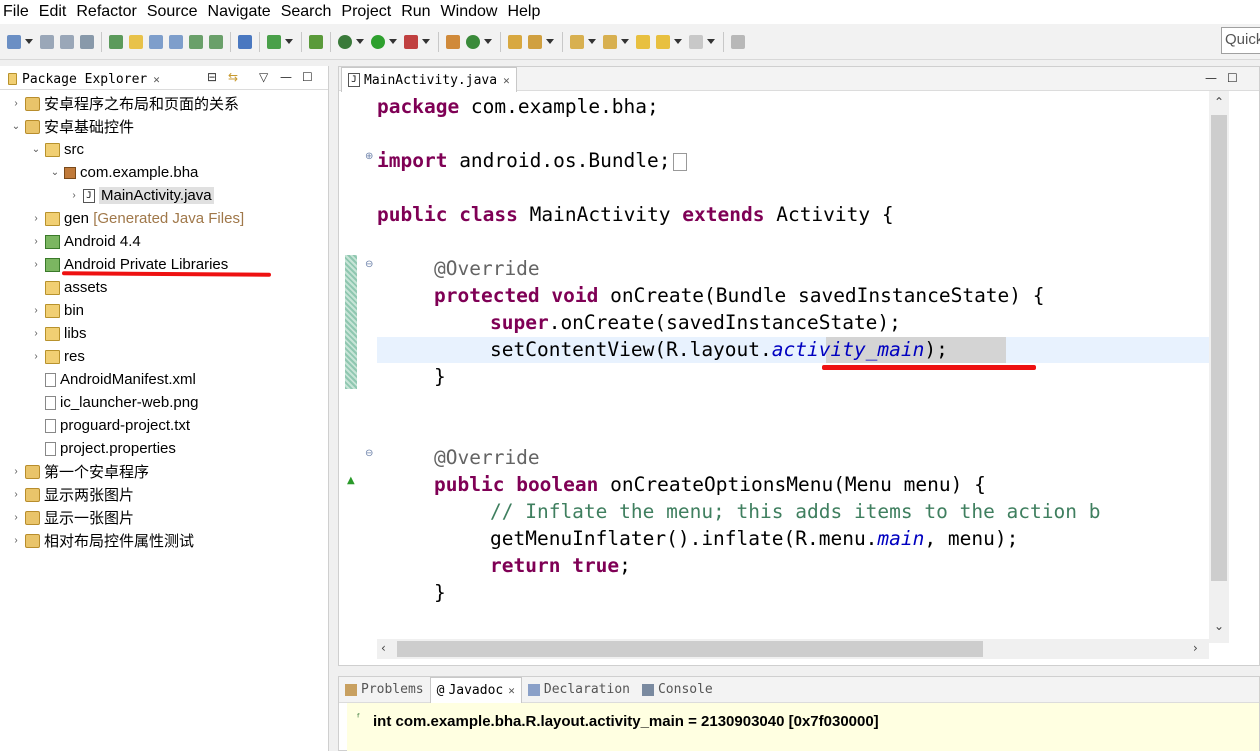 This screenshot has height=751, width=1260. I want to click on external-tools-icon, so click(411, 41).